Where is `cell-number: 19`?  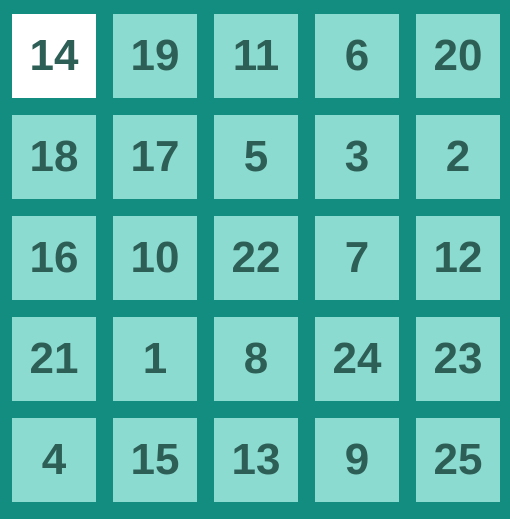
cell-number: 19 is located at coordinates (155, 55).